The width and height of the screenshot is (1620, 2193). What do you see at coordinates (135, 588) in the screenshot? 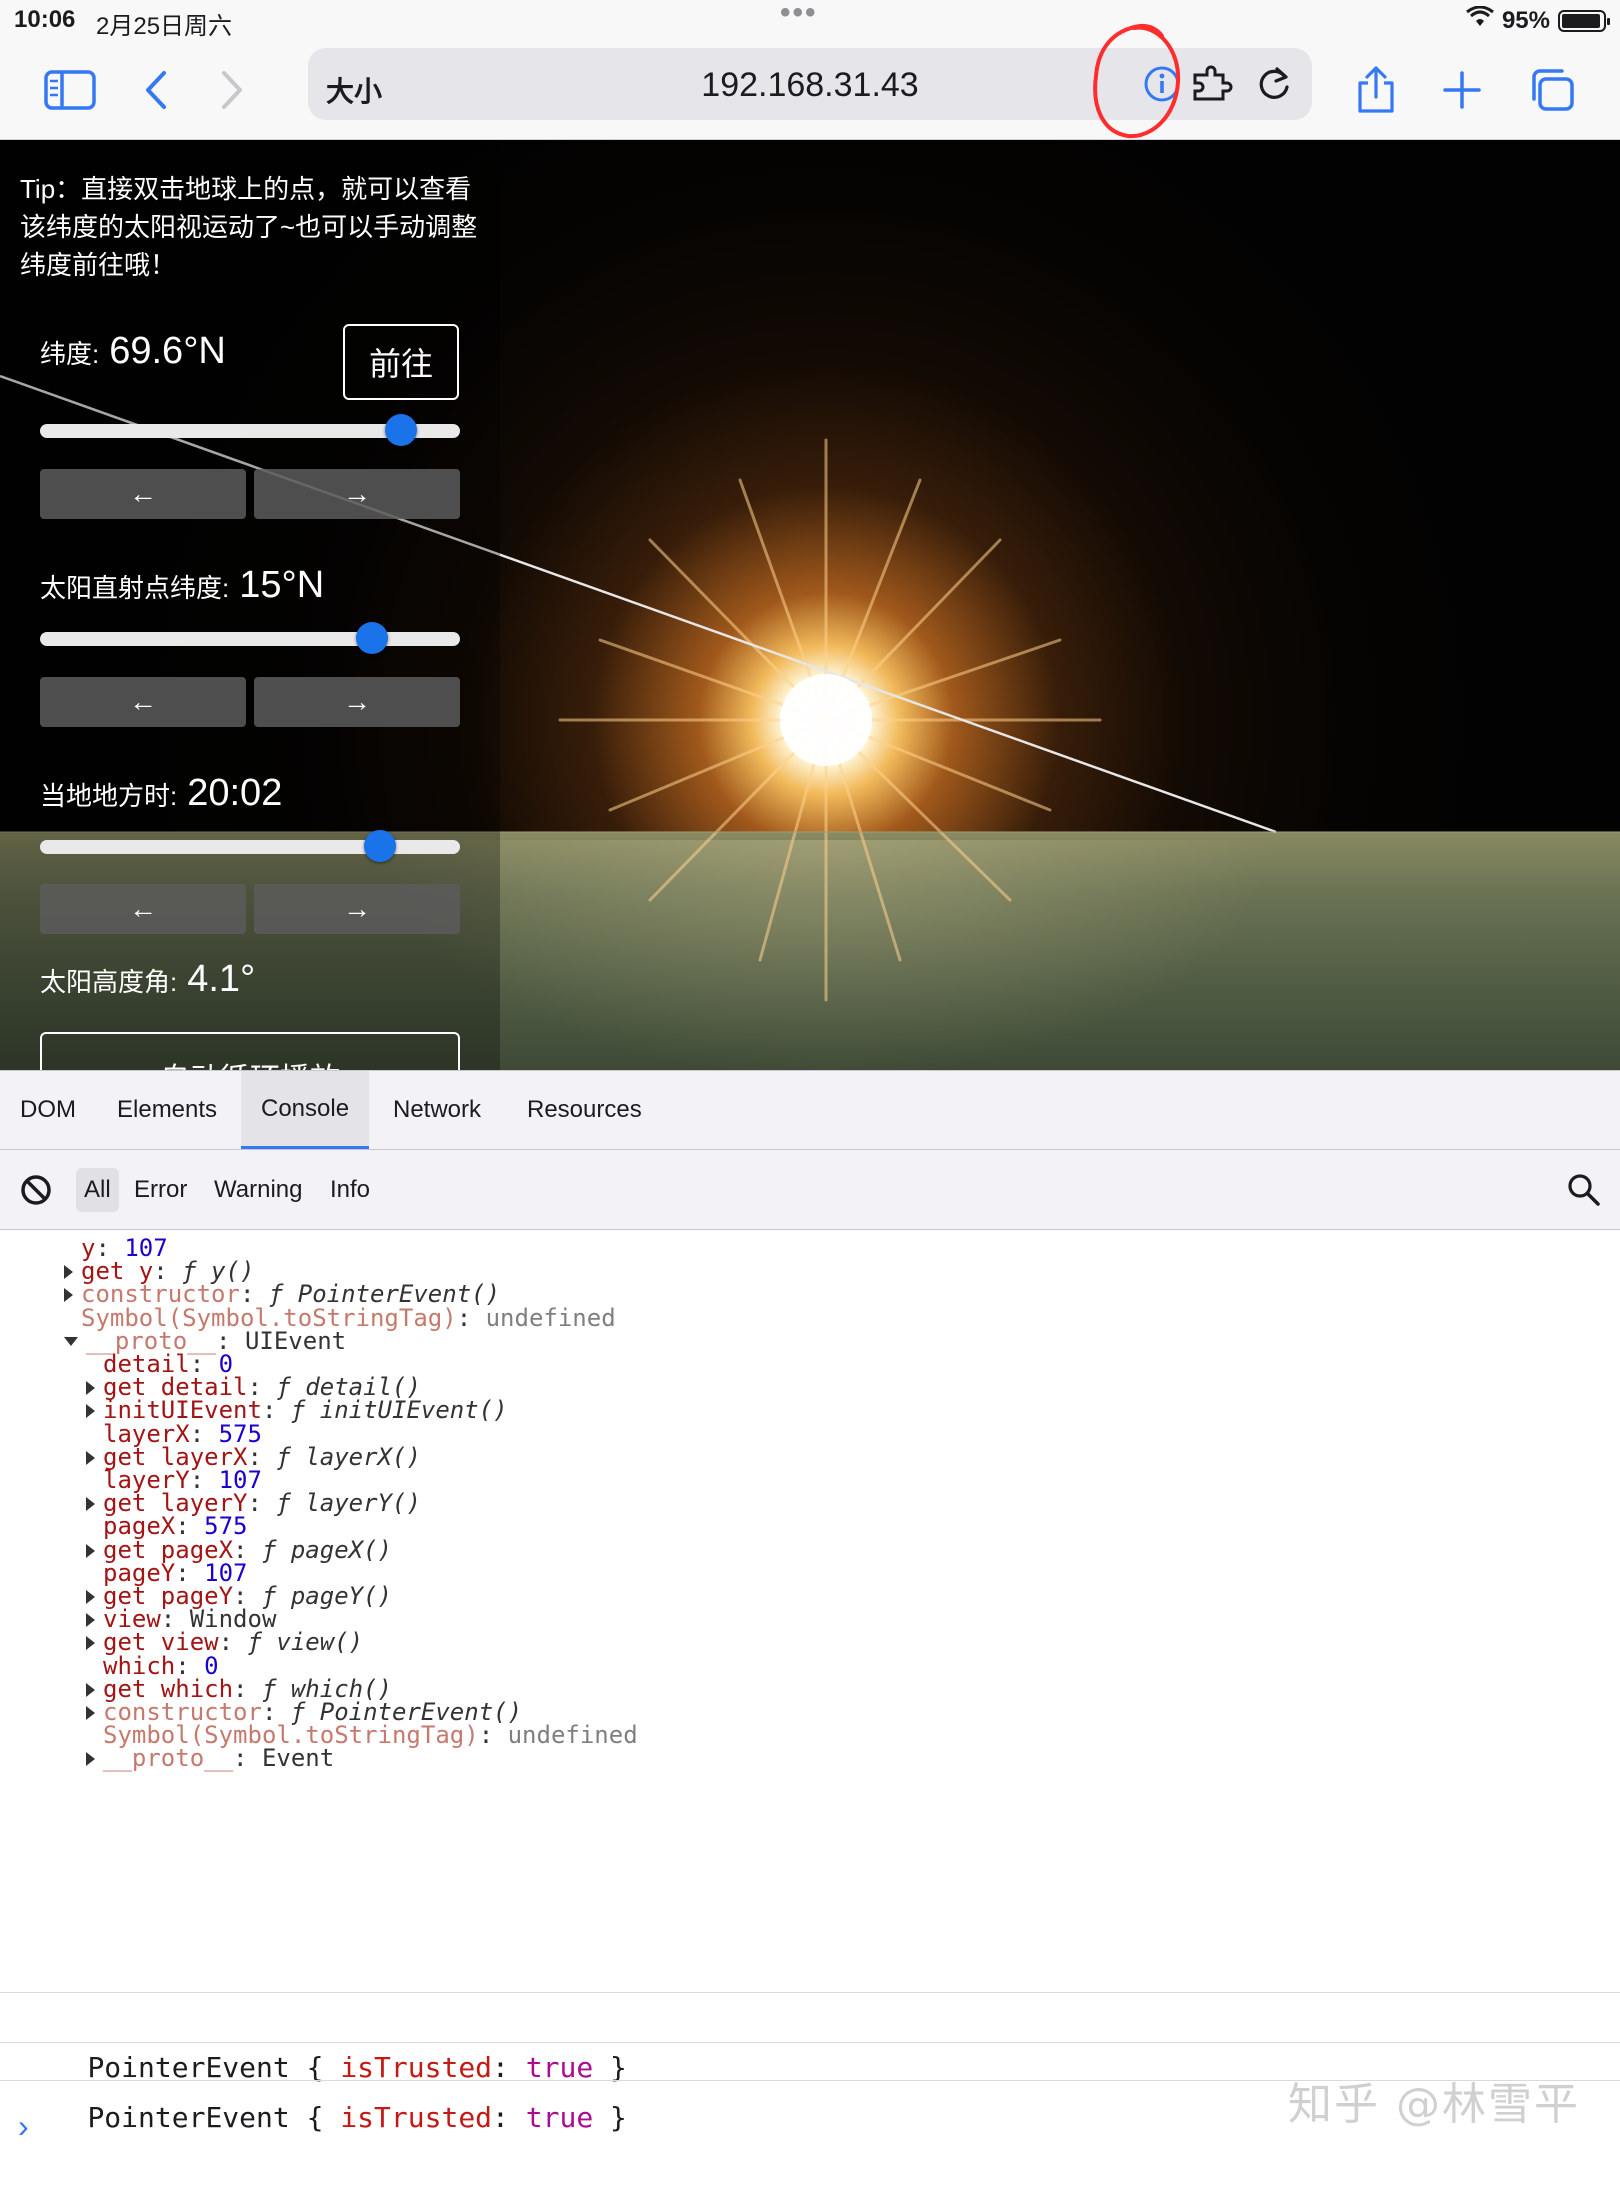
I see `sun-latitude-label: 太阳直射点纬度:` at bounding box center [135, 588].